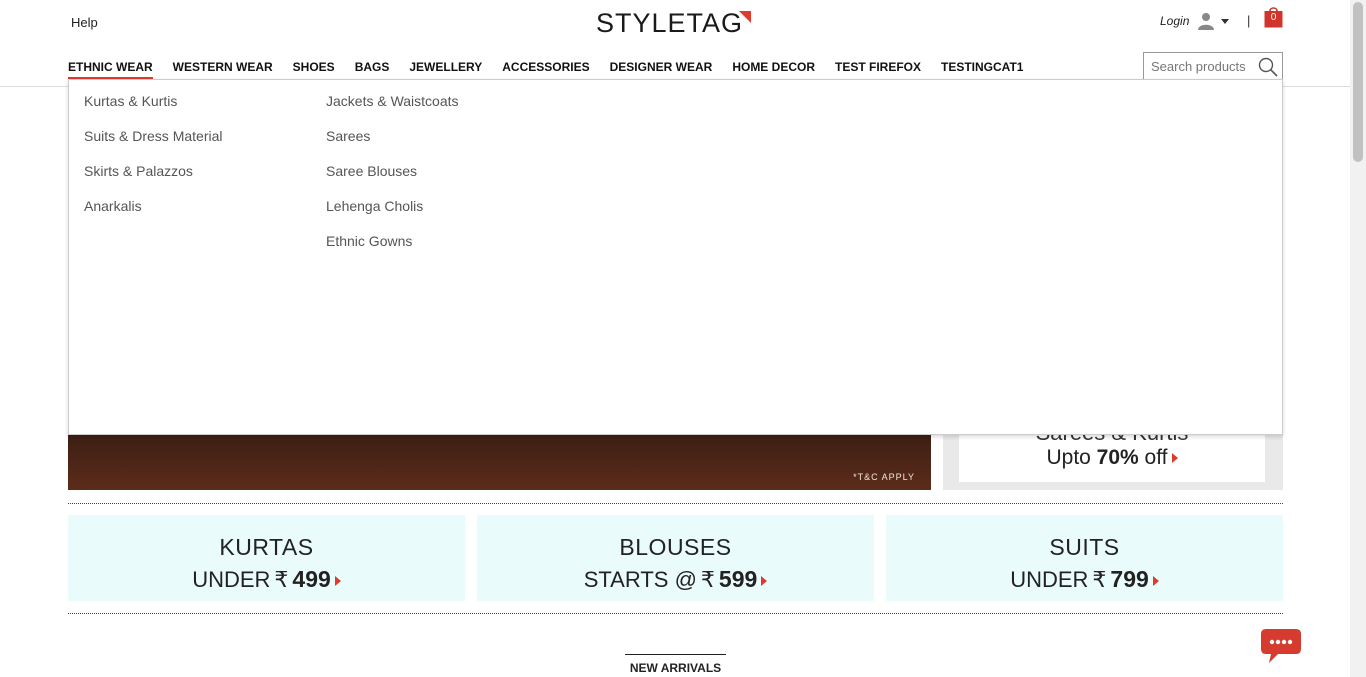 The width and height of the screenshot is (1366, 677). I want to click on menu-item-suits-dress-material: Suits & Dress Material, so click(153, 145).